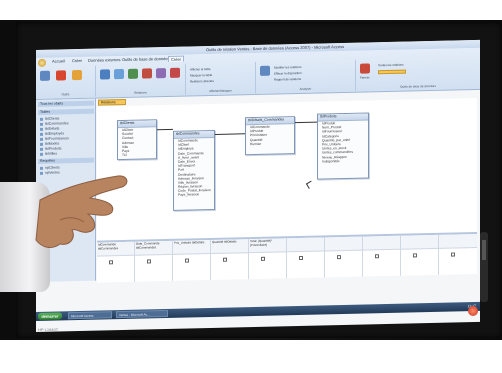  What do you see at coordinates (58, 61) in the screenshot?
I see `tab-accueil: Accueil` at bounding box center [58, 61].